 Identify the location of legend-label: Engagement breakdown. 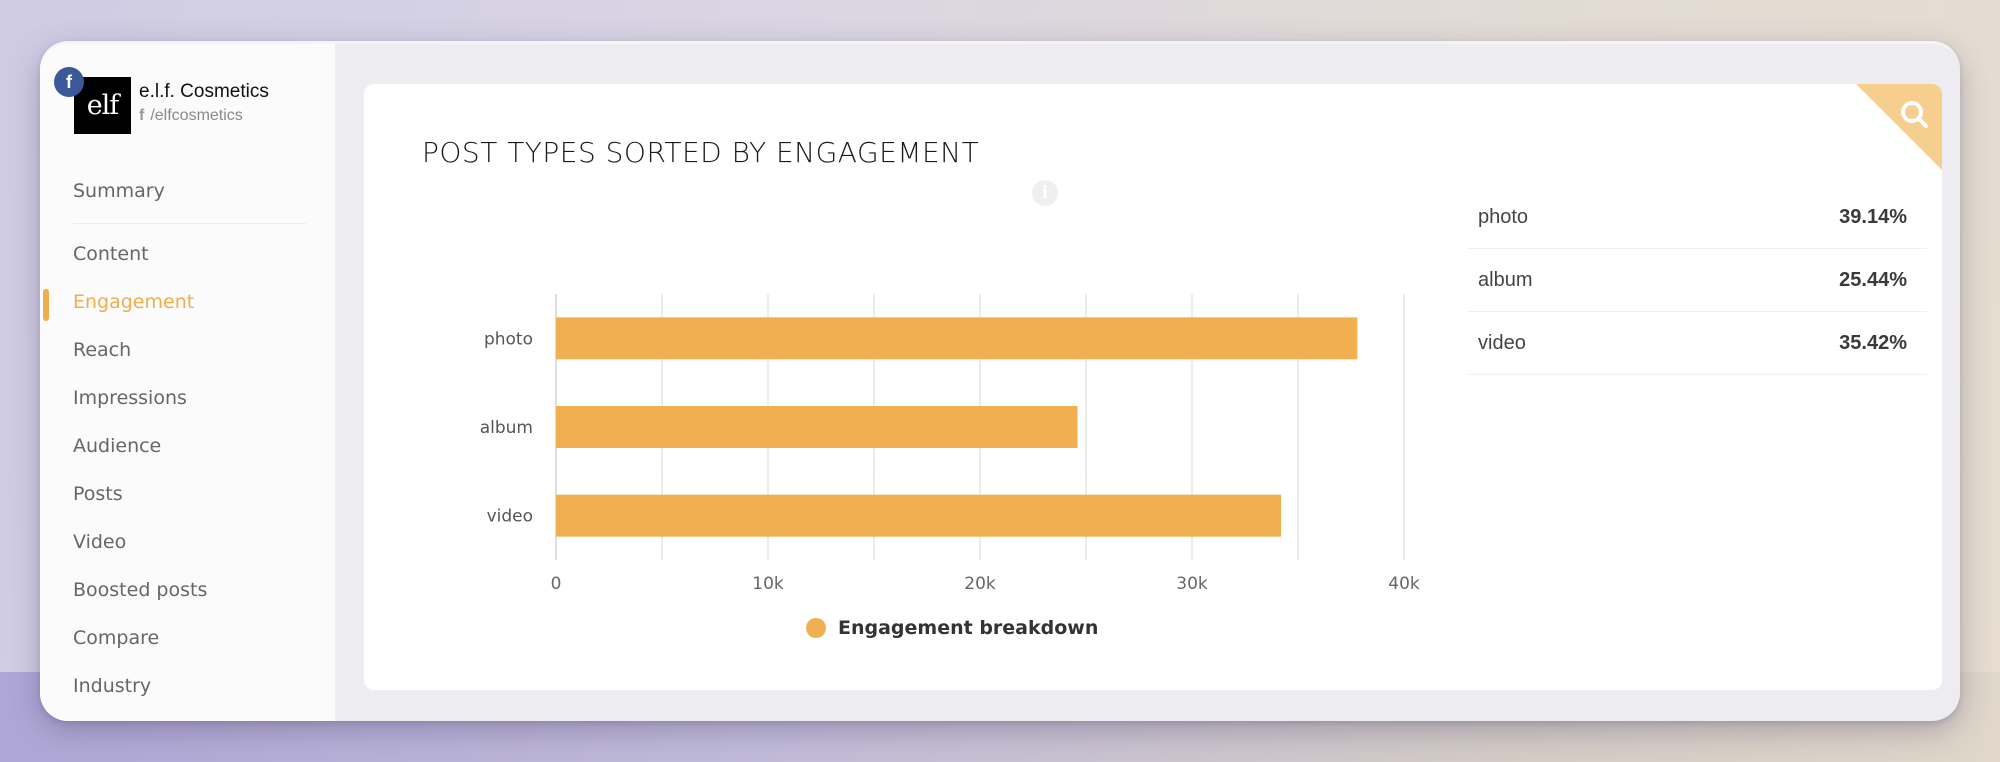
(968, 628).